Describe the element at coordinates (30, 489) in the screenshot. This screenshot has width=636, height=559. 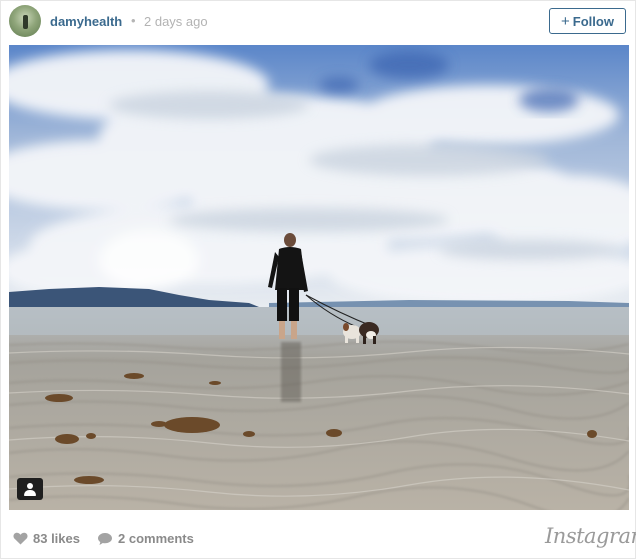
I see `user-tag-icon` at that location.